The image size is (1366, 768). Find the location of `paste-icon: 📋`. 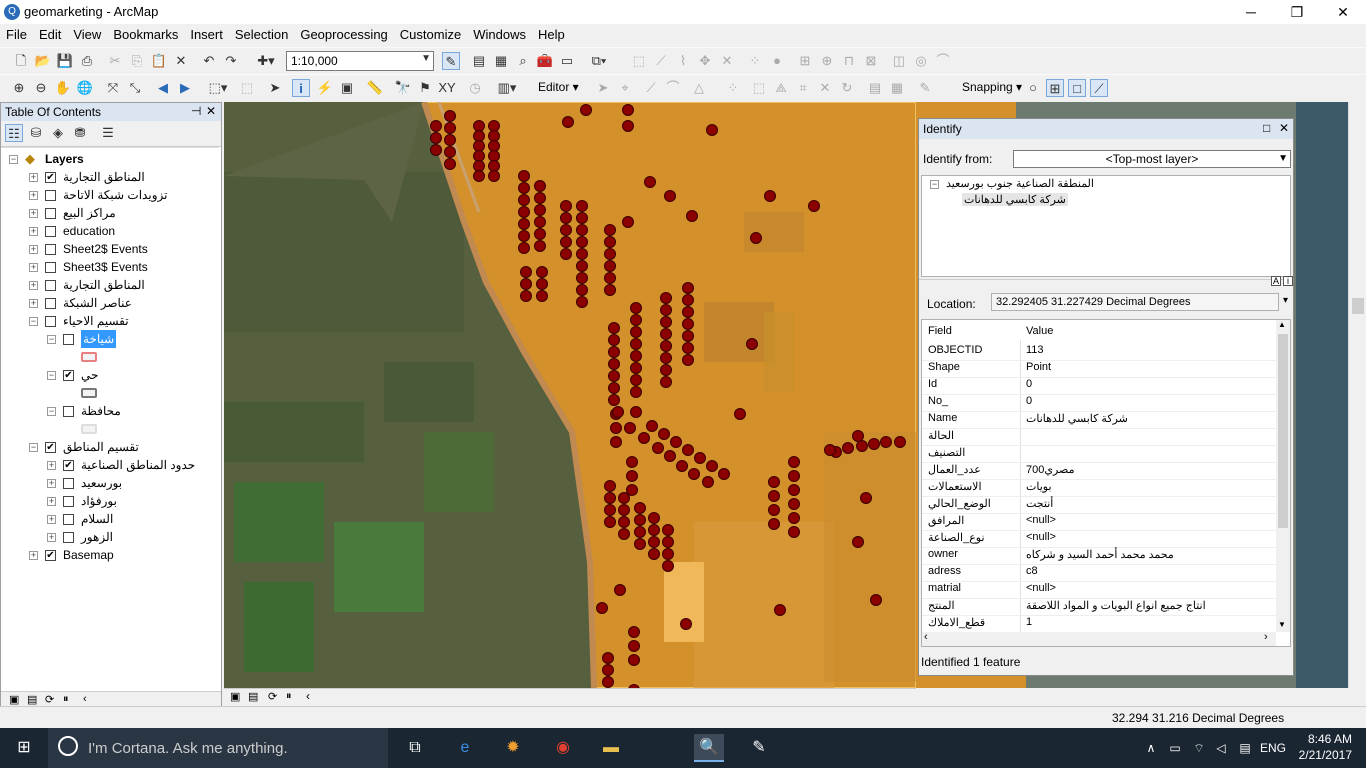

paste-icon: 📋 is located at coordinates (159, 61).